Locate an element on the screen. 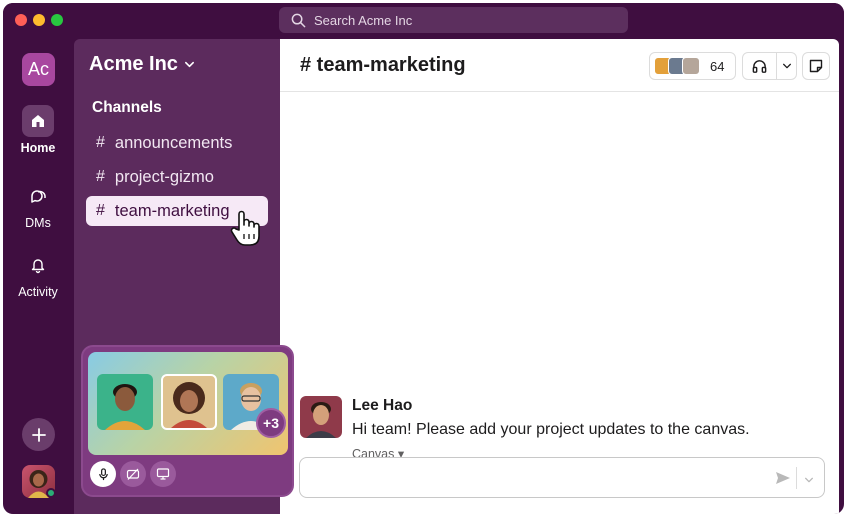 The image size is (847, 517). canvas-icon is located at coordinates (816, 66).